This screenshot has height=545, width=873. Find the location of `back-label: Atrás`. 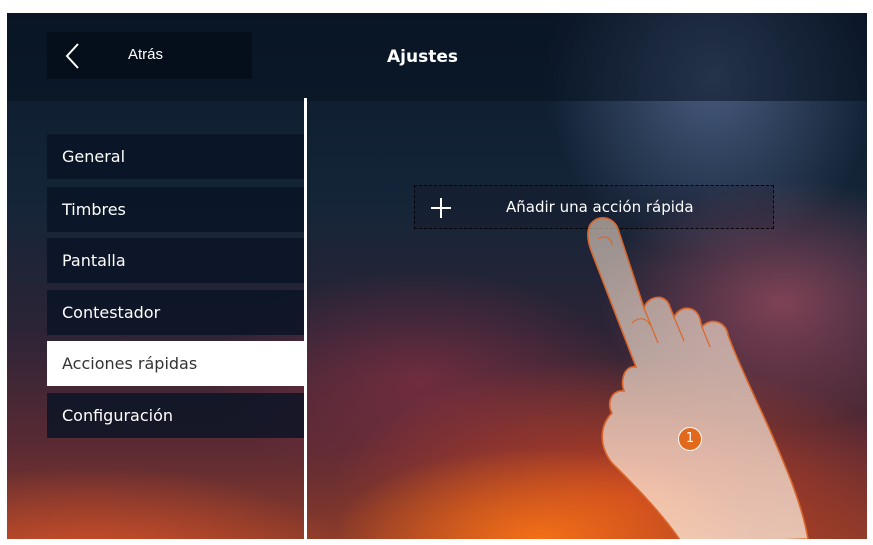

back-label: Atrás is located at coordinates (146, 54).